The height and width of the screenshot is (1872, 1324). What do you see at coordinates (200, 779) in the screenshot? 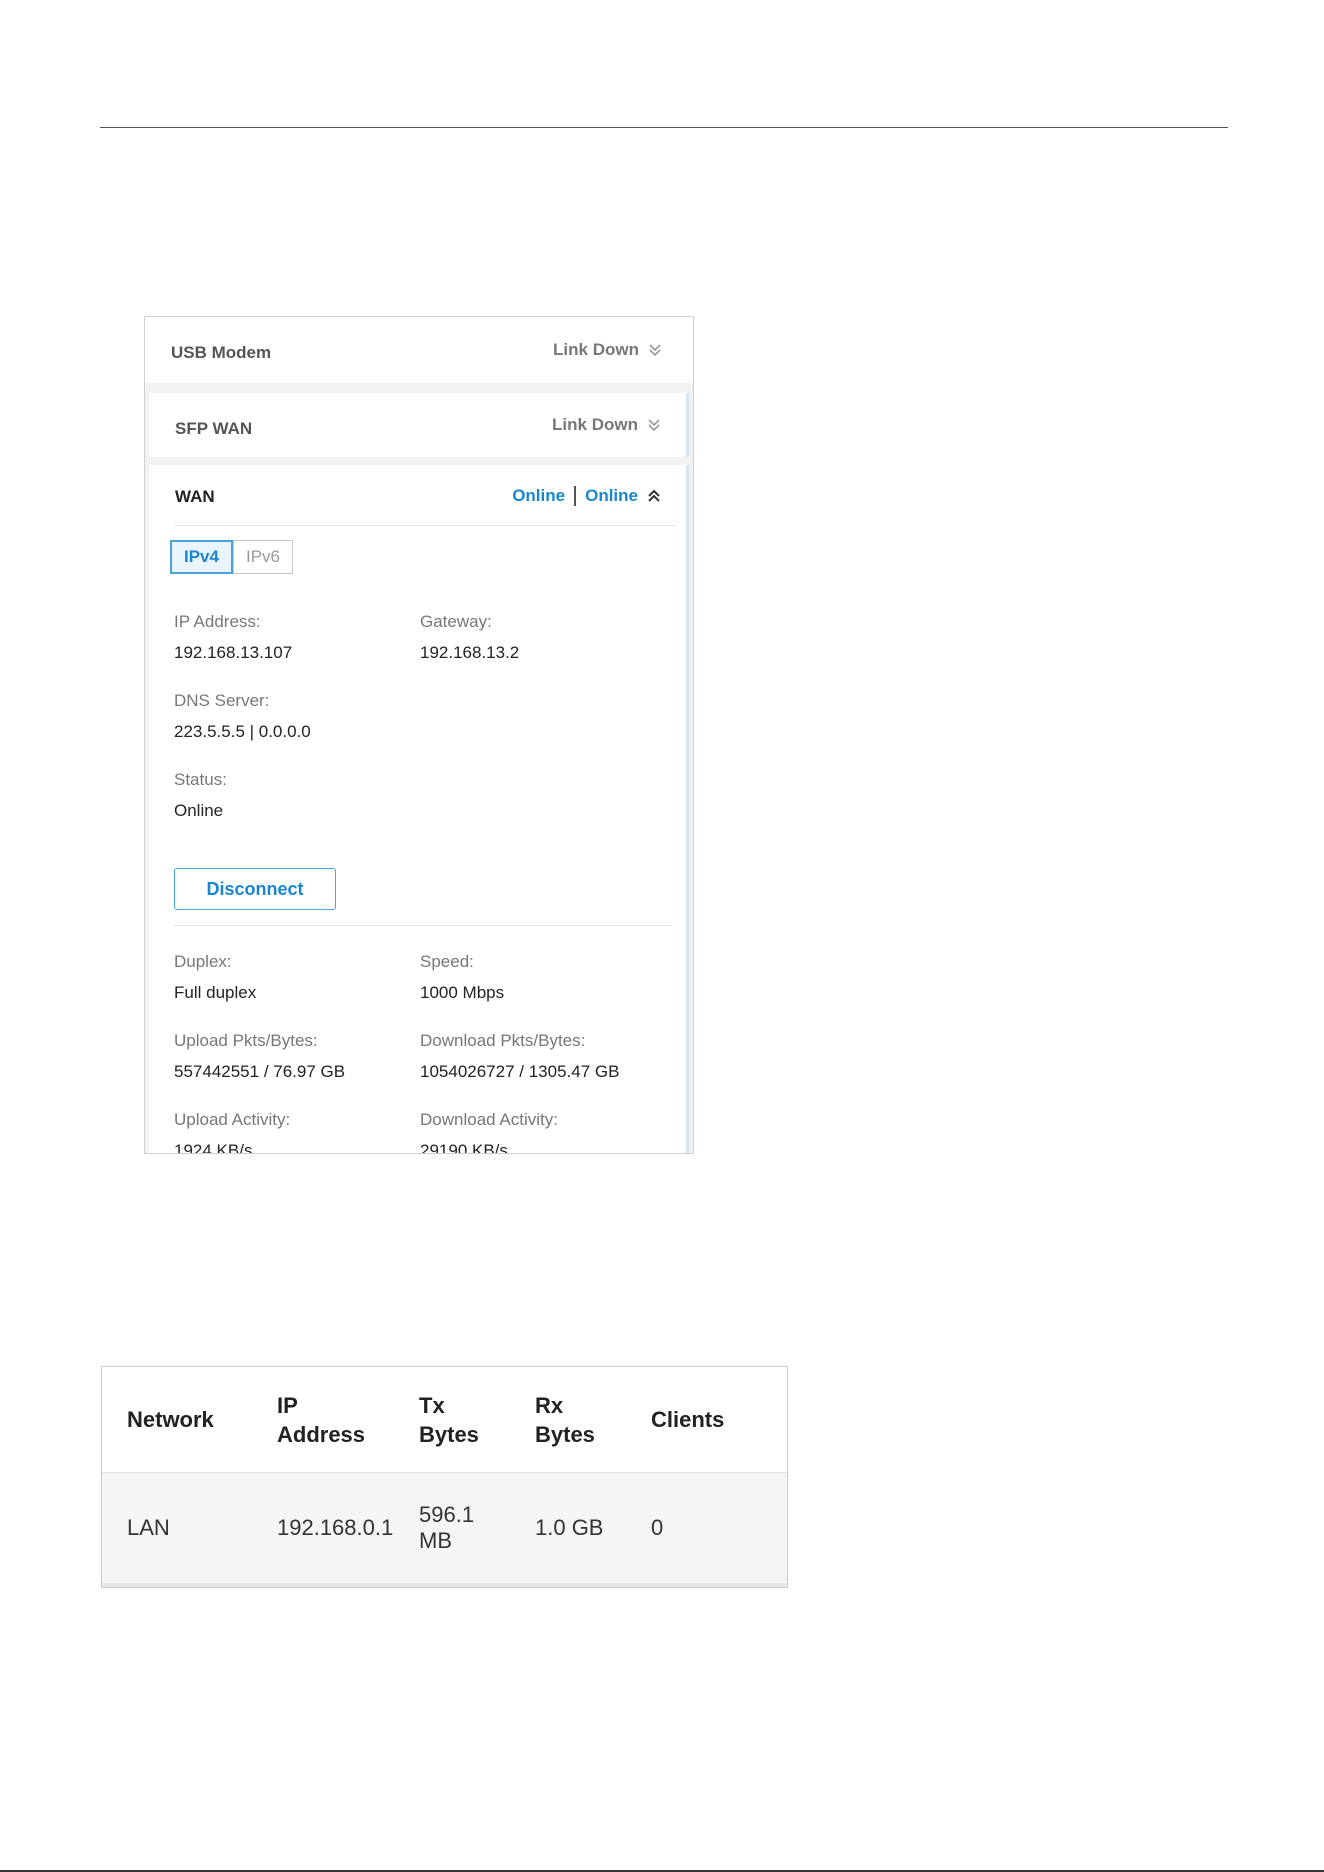
I see `status-label: Status:` at bounding box center [200, 779].